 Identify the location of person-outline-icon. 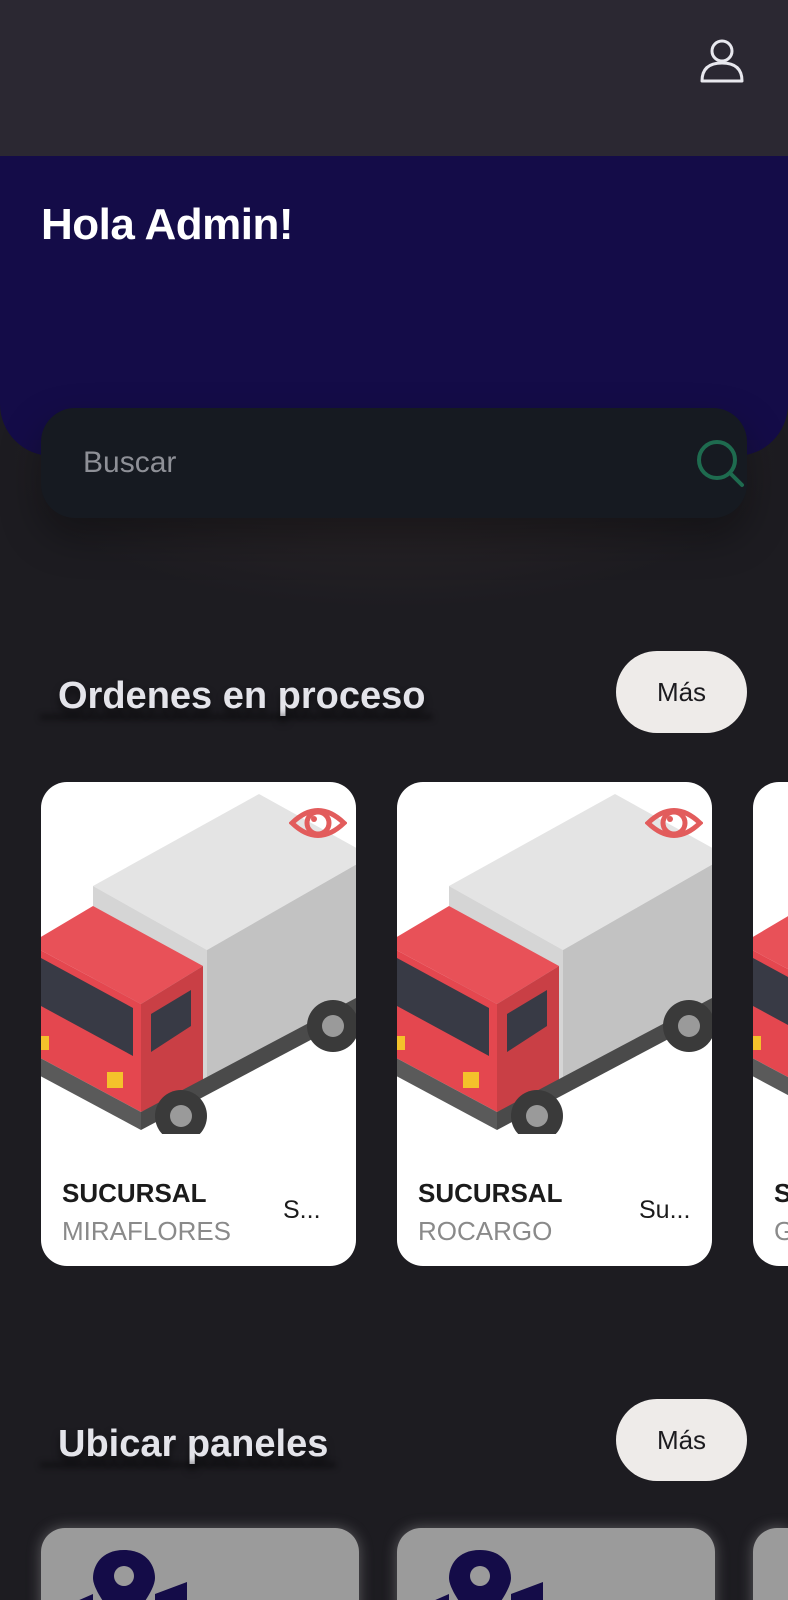
(722, 61).